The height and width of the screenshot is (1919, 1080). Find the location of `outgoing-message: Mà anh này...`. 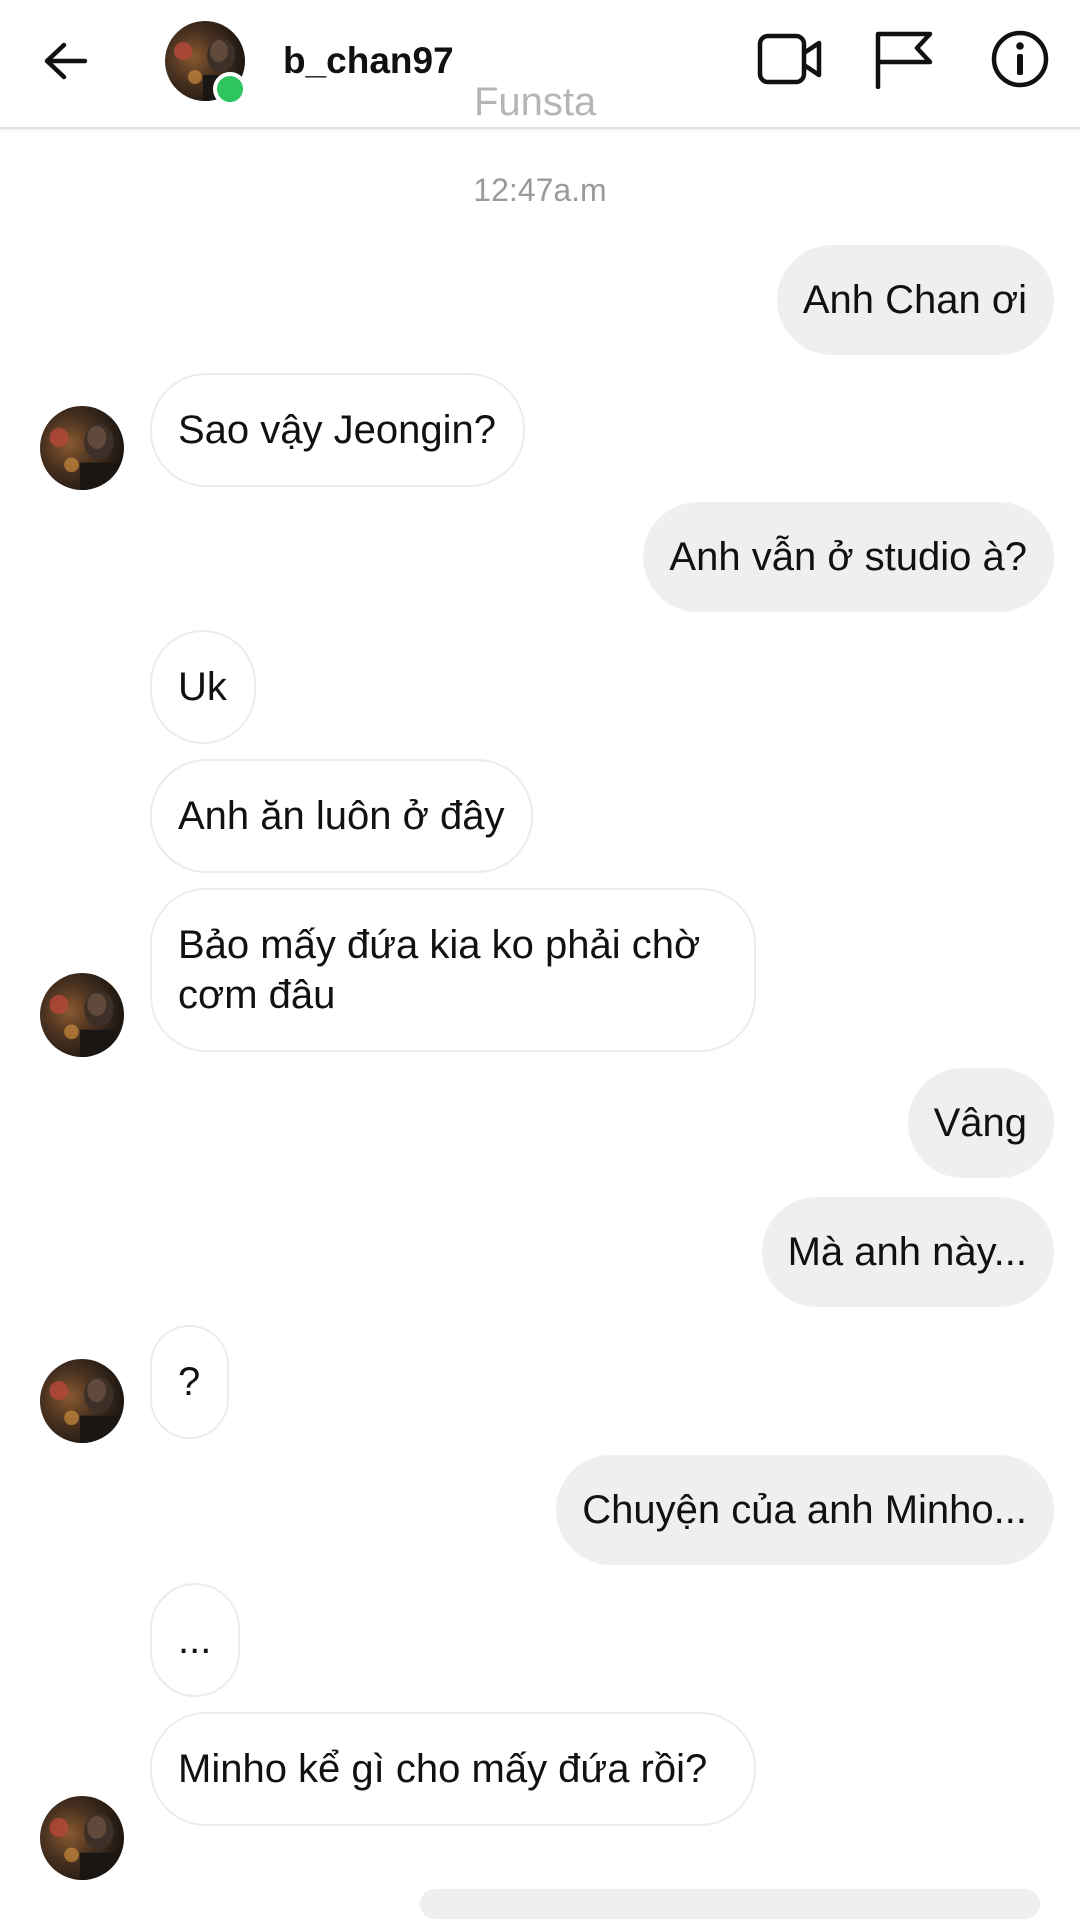

outgoing-message: Mà anh này... is located at coordinates (907, 1252).